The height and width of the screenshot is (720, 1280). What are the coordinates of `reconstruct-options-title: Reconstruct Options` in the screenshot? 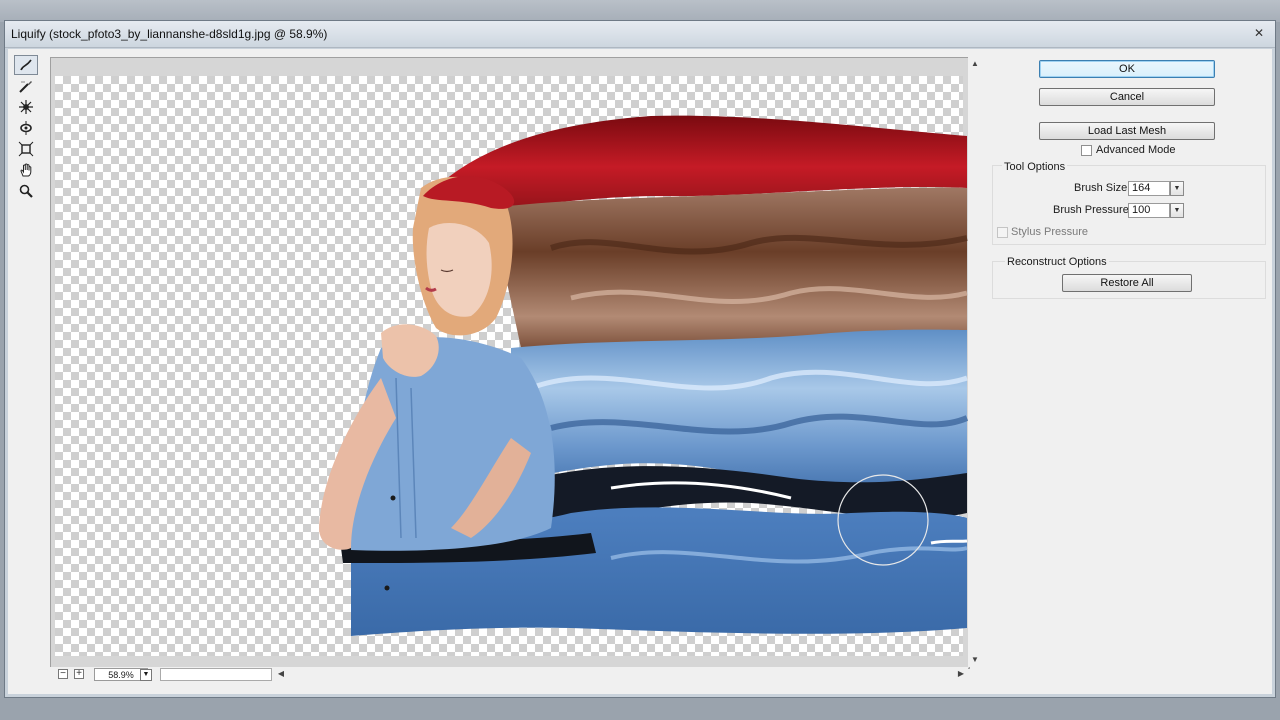 It's located at (1057, 262).